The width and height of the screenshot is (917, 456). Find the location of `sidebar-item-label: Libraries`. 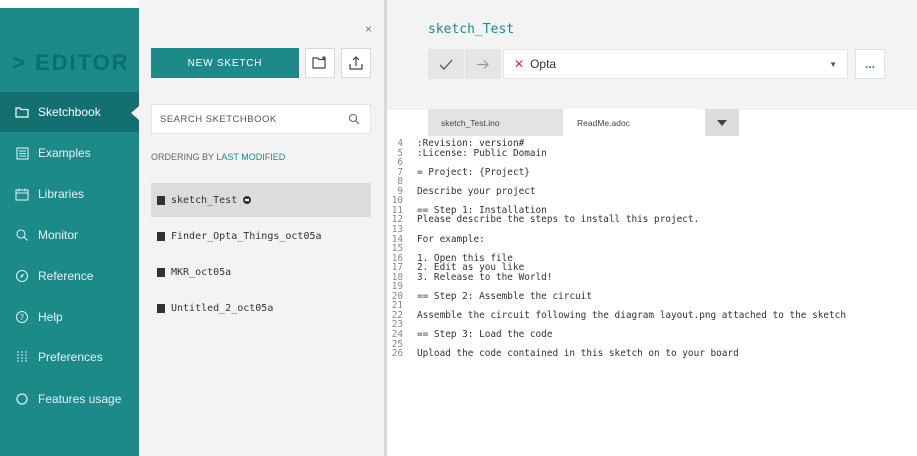

sidebar-item-label: Libraries is located at coordinates (61, 194).